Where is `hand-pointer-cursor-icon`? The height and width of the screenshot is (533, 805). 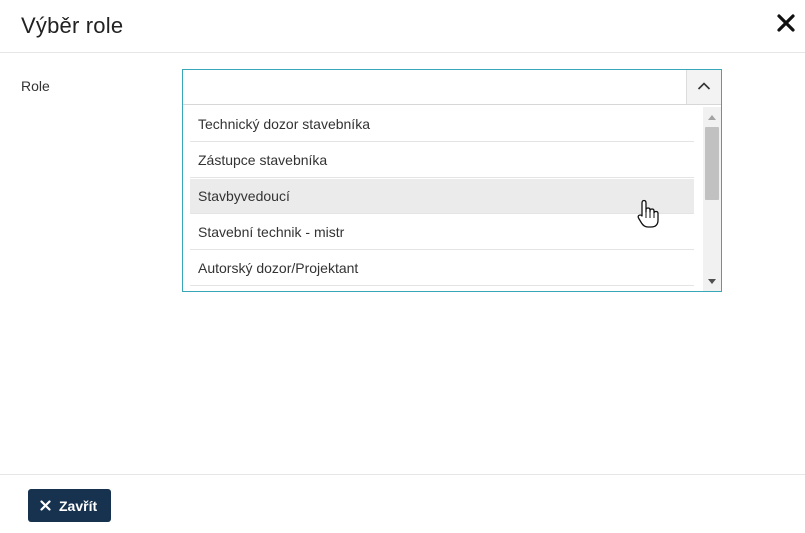 hand-pointer-cursor-icon is located at coordinates (648, 217).